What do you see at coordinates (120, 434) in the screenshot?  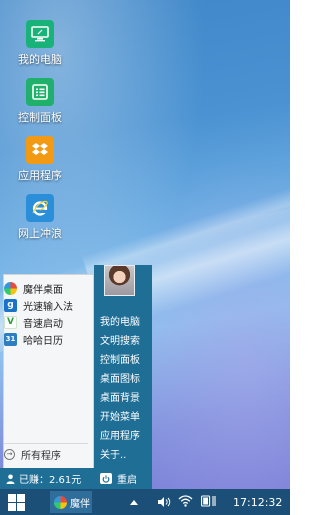 I see `menu-link-applications: 应用程序` at bounding box center [120, 434].